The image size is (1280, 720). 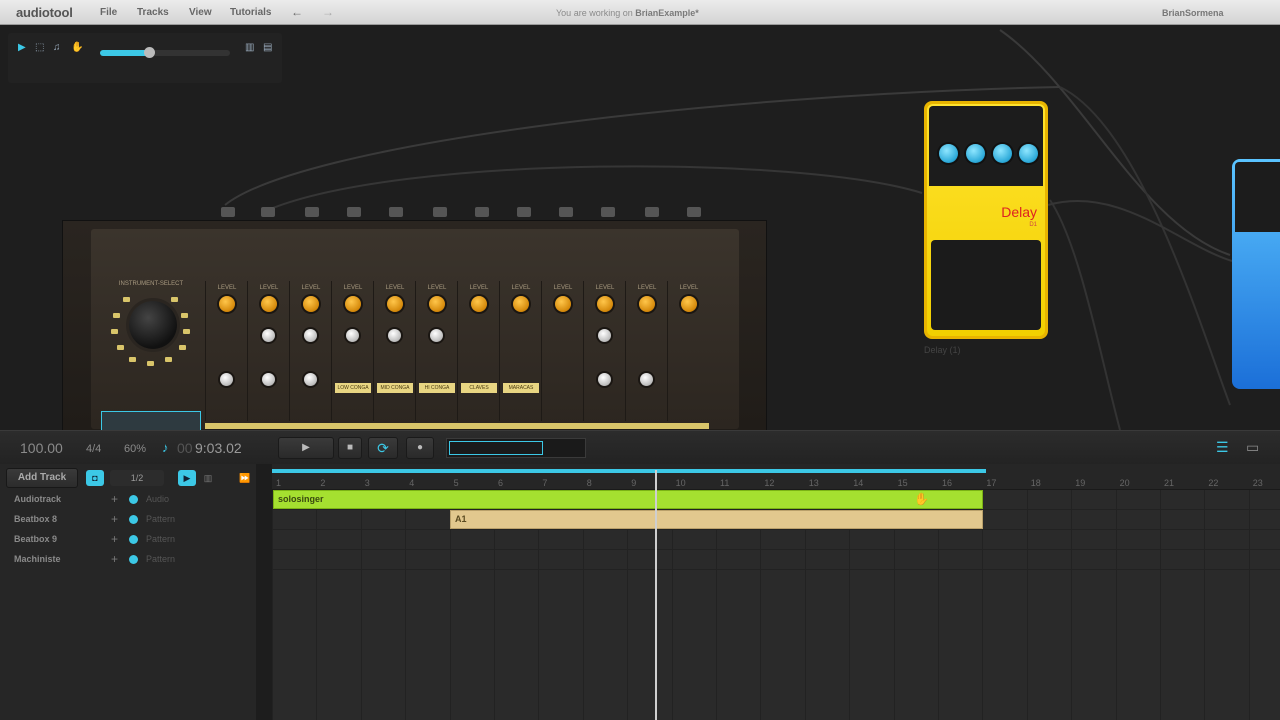 What do you see at coordinates (153, 12) in the screenshot?
I see `menu-tracks: Tracks` at bounding box center [153, 12].